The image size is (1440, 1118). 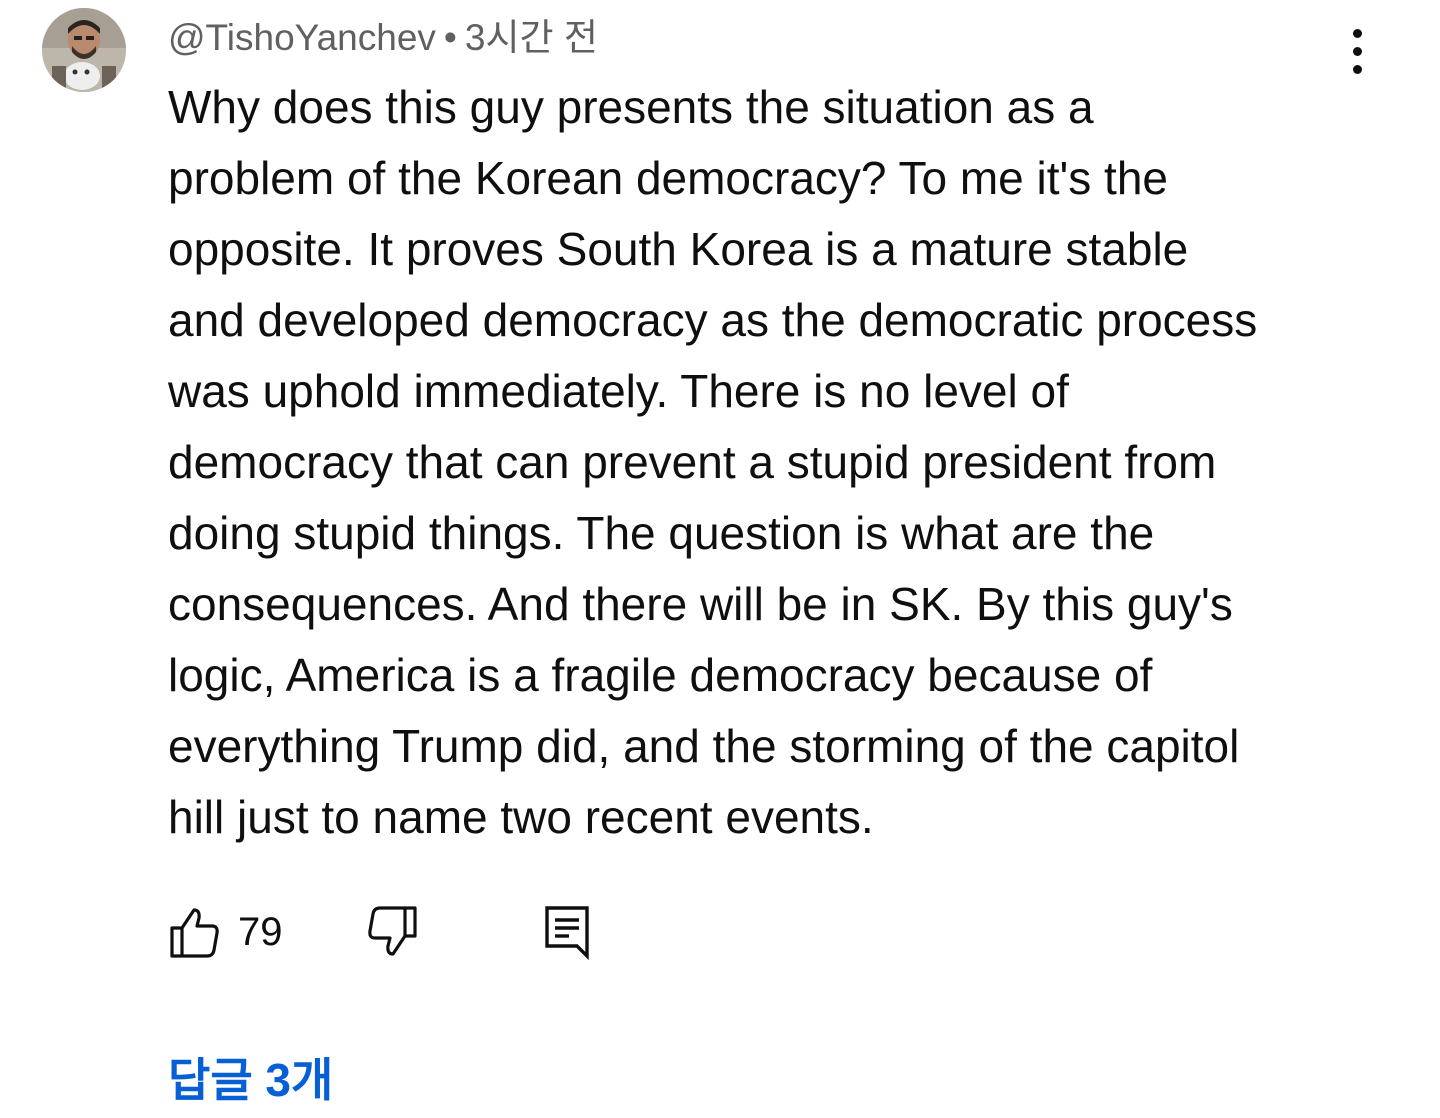 I want to click on comment-actions: 79, so click(x=379, y=932).